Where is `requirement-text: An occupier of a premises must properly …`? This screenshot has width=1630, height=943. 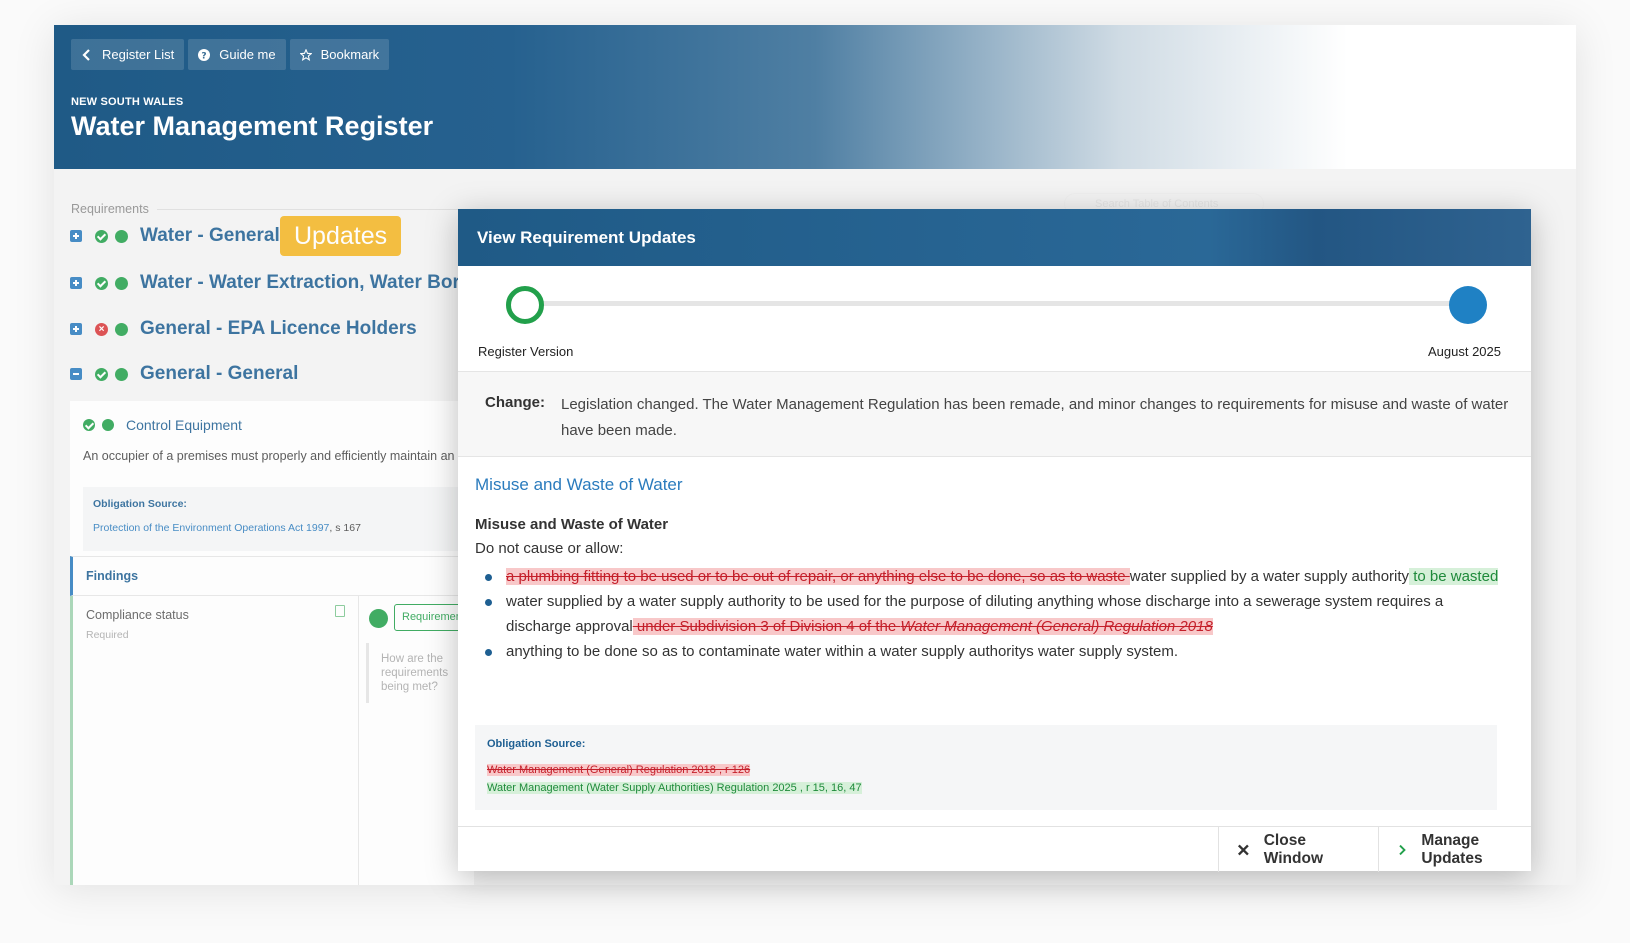
requirement-text: An occupier of a premises must properly … is located at coordinates (269, 456).